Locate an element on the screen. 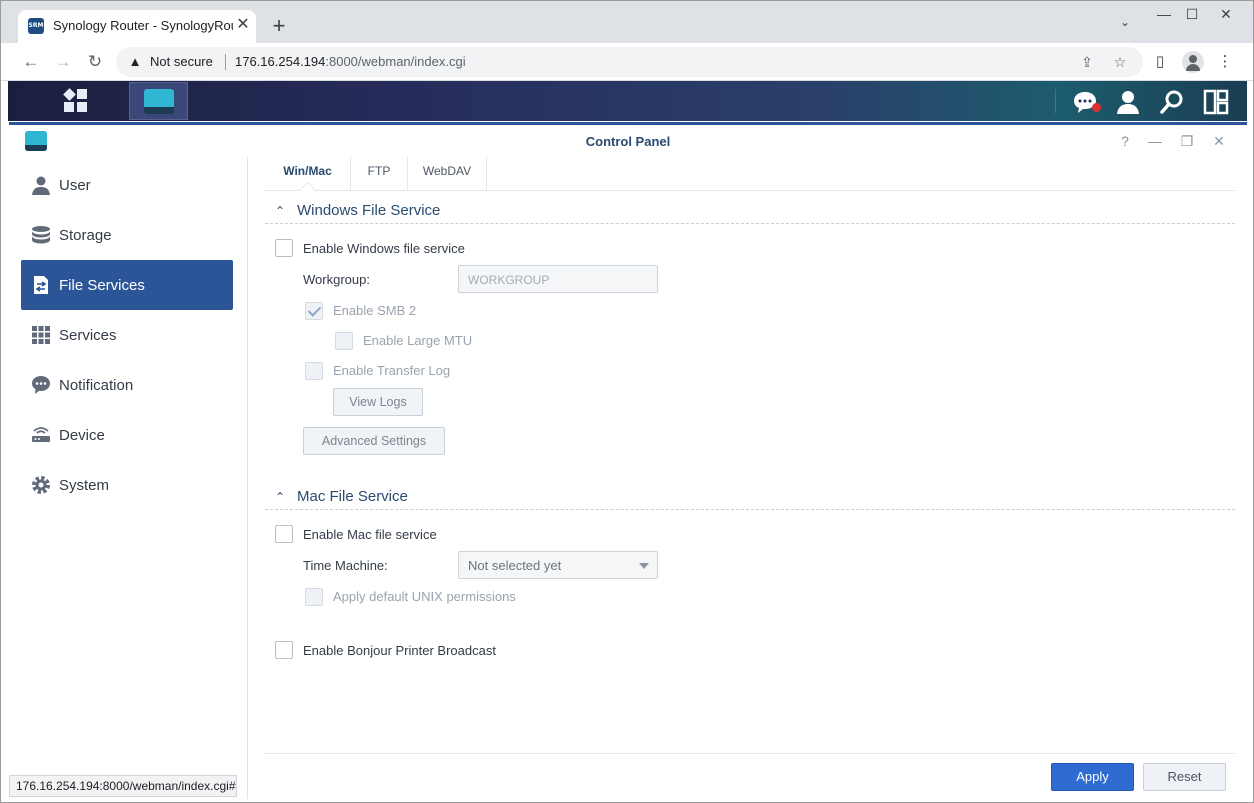 This screenshot has height=803, width=1254. sidebar-item-label: User is located at coordinates (75, 185).